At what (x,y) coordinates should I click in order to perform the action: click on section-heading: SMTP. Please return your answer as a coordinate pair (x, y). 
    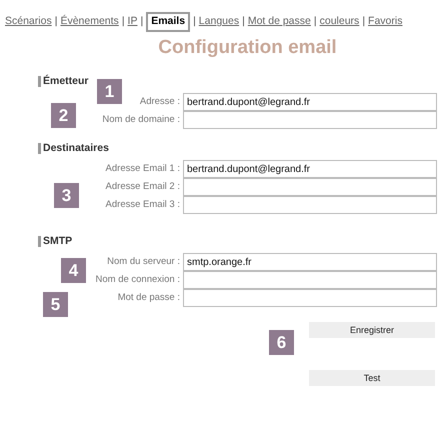
    Looking at the image, I should click on (241, 242).